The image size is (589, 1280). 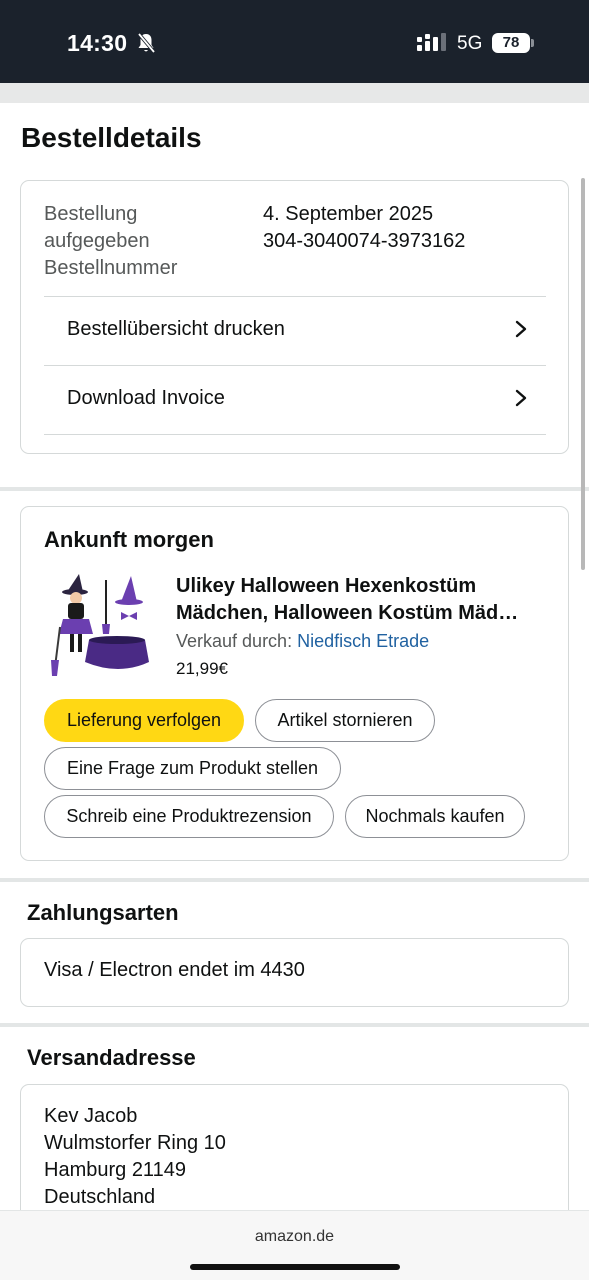 I want to click on battery-icon: 78, so click(x=513, y=43).